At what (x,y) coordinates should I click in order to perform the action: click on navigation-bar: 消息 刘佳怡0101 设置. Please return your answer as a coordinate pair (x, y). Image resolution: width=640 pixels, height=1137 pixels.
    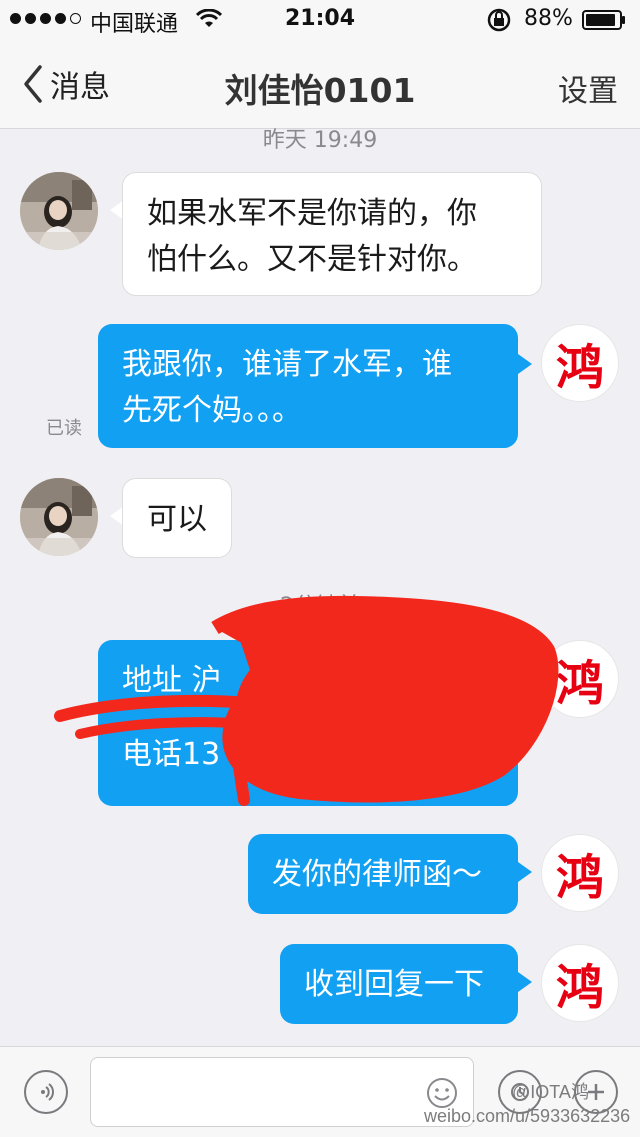
    Looking at the image, I should click on (320, 84).